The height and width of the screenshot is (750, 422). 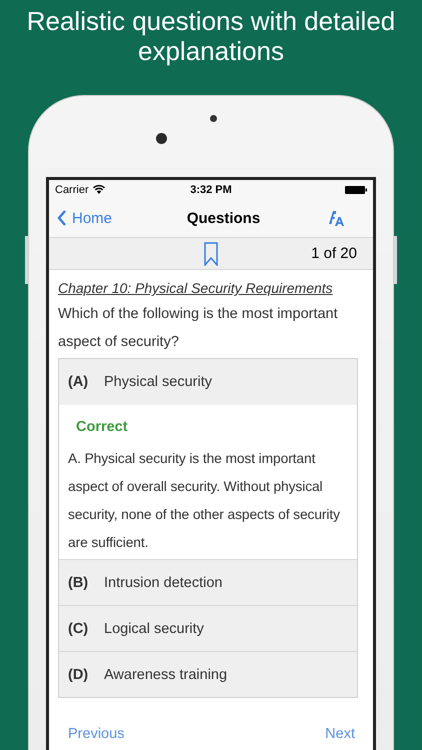 I want to click on answer-option: (C) Logical security, so click(x=208, y=628).